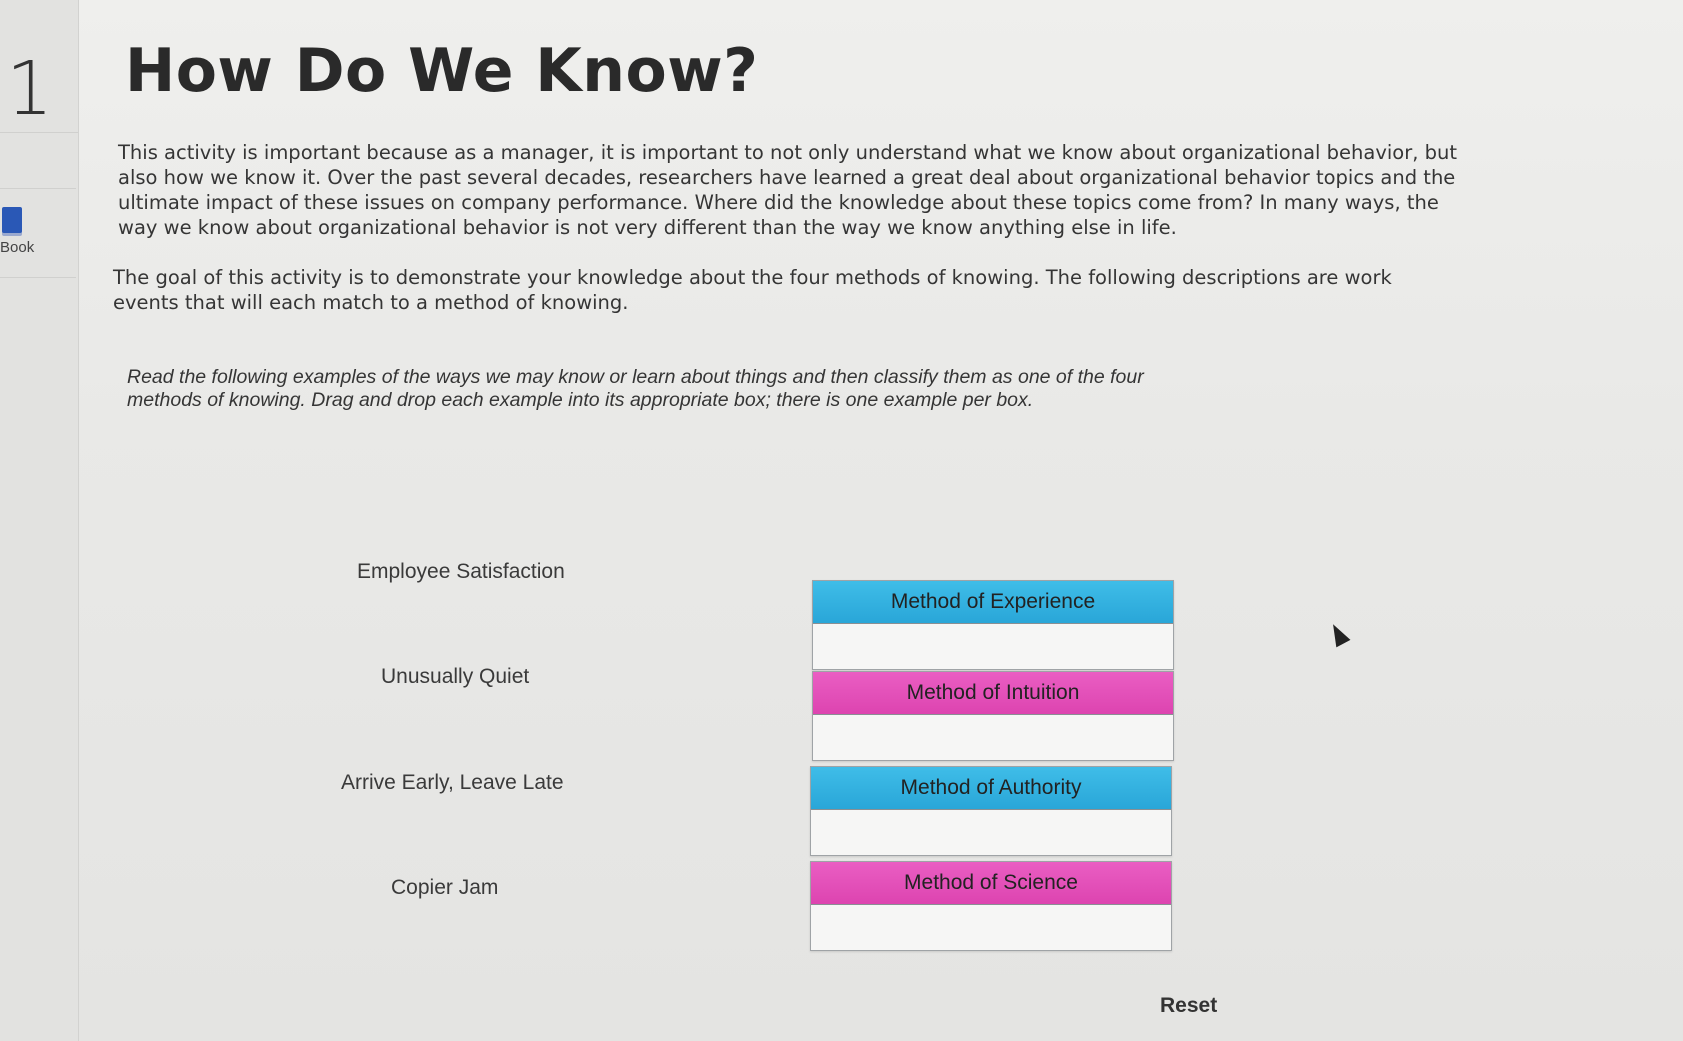 The height and width of the screenshot is (1041, 1683). Describe the element at coordinates (455, 677) in the screenshot. I see `draggable-example-unusually-quiet: Unusually Quiet` at that location.